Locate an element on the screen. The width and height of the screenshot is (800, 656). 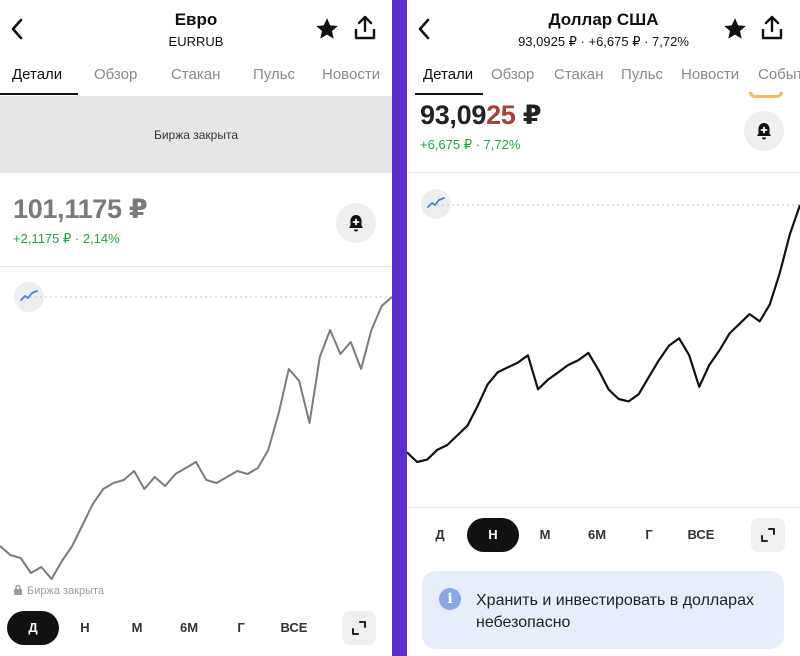
usd-header: Доллар США 93,0925 ₽ · +6,675 ₽ · 7,72% is located at coordinates (603, 29).